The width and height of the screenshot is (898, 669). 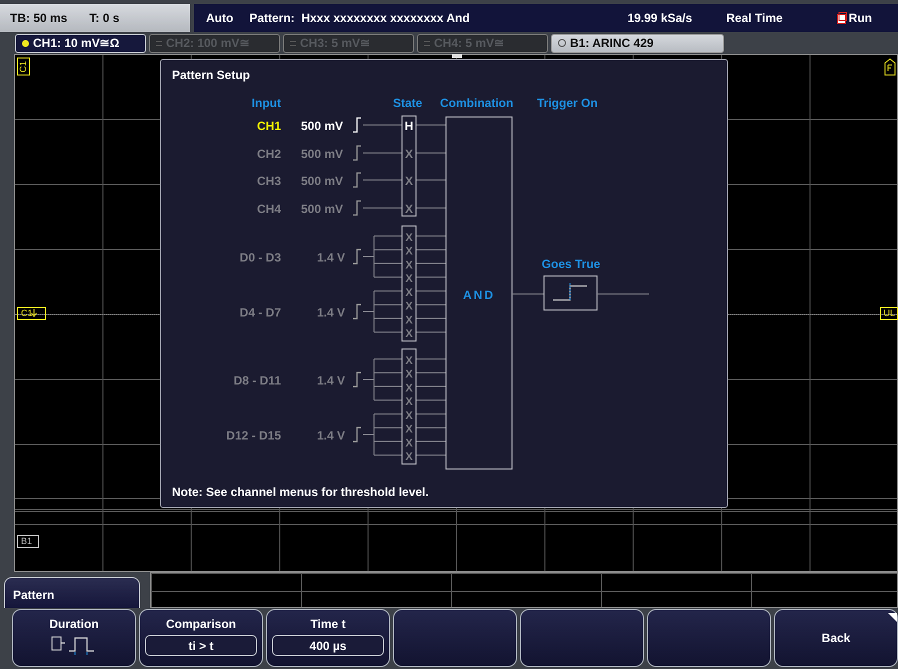 What do you see at coordinates (268, 125) in the screenshot?
I see `channel-label: CH1` at bounding box center [268, 125].